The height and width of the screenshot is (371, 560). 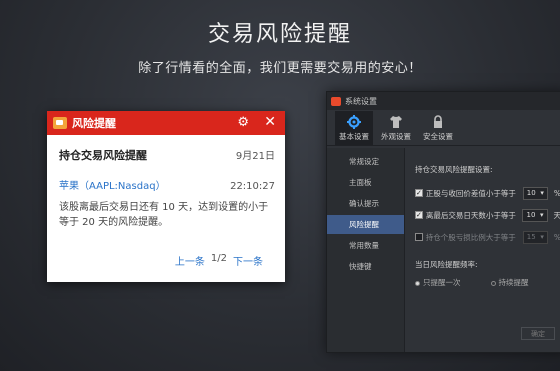 I want to click on radio-continuous: 持续提醒, so click(x=509, y=282).